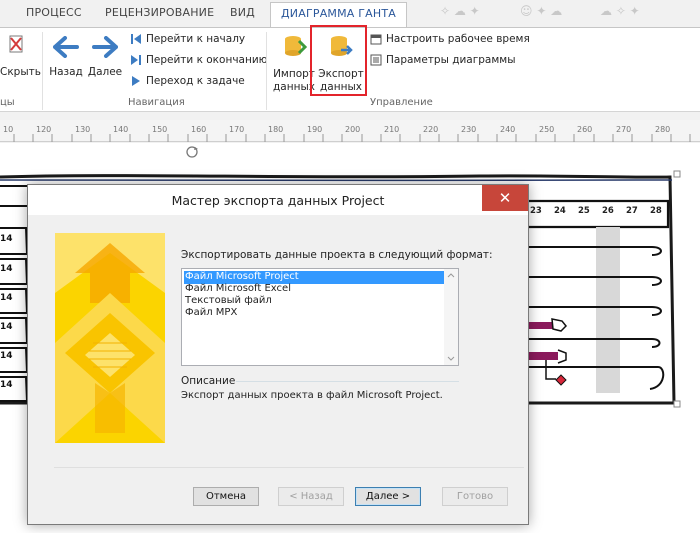  I want to click on go-to-start-button: Перейти к началу, so click(187, 39).